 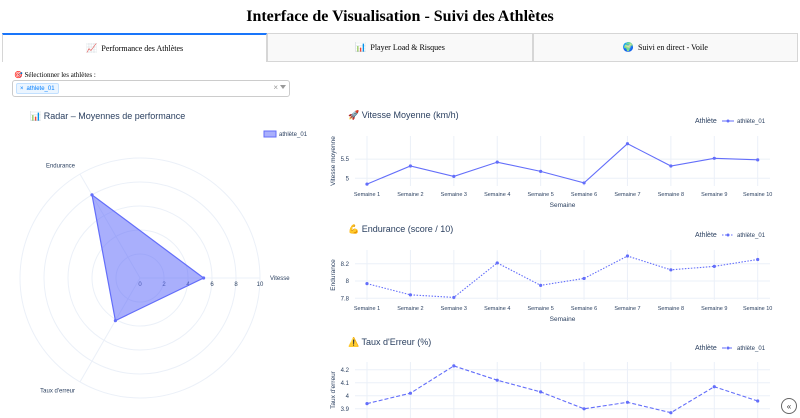 I want to click on x-tick-label: Semaine 10, so click(x=757, y=309).